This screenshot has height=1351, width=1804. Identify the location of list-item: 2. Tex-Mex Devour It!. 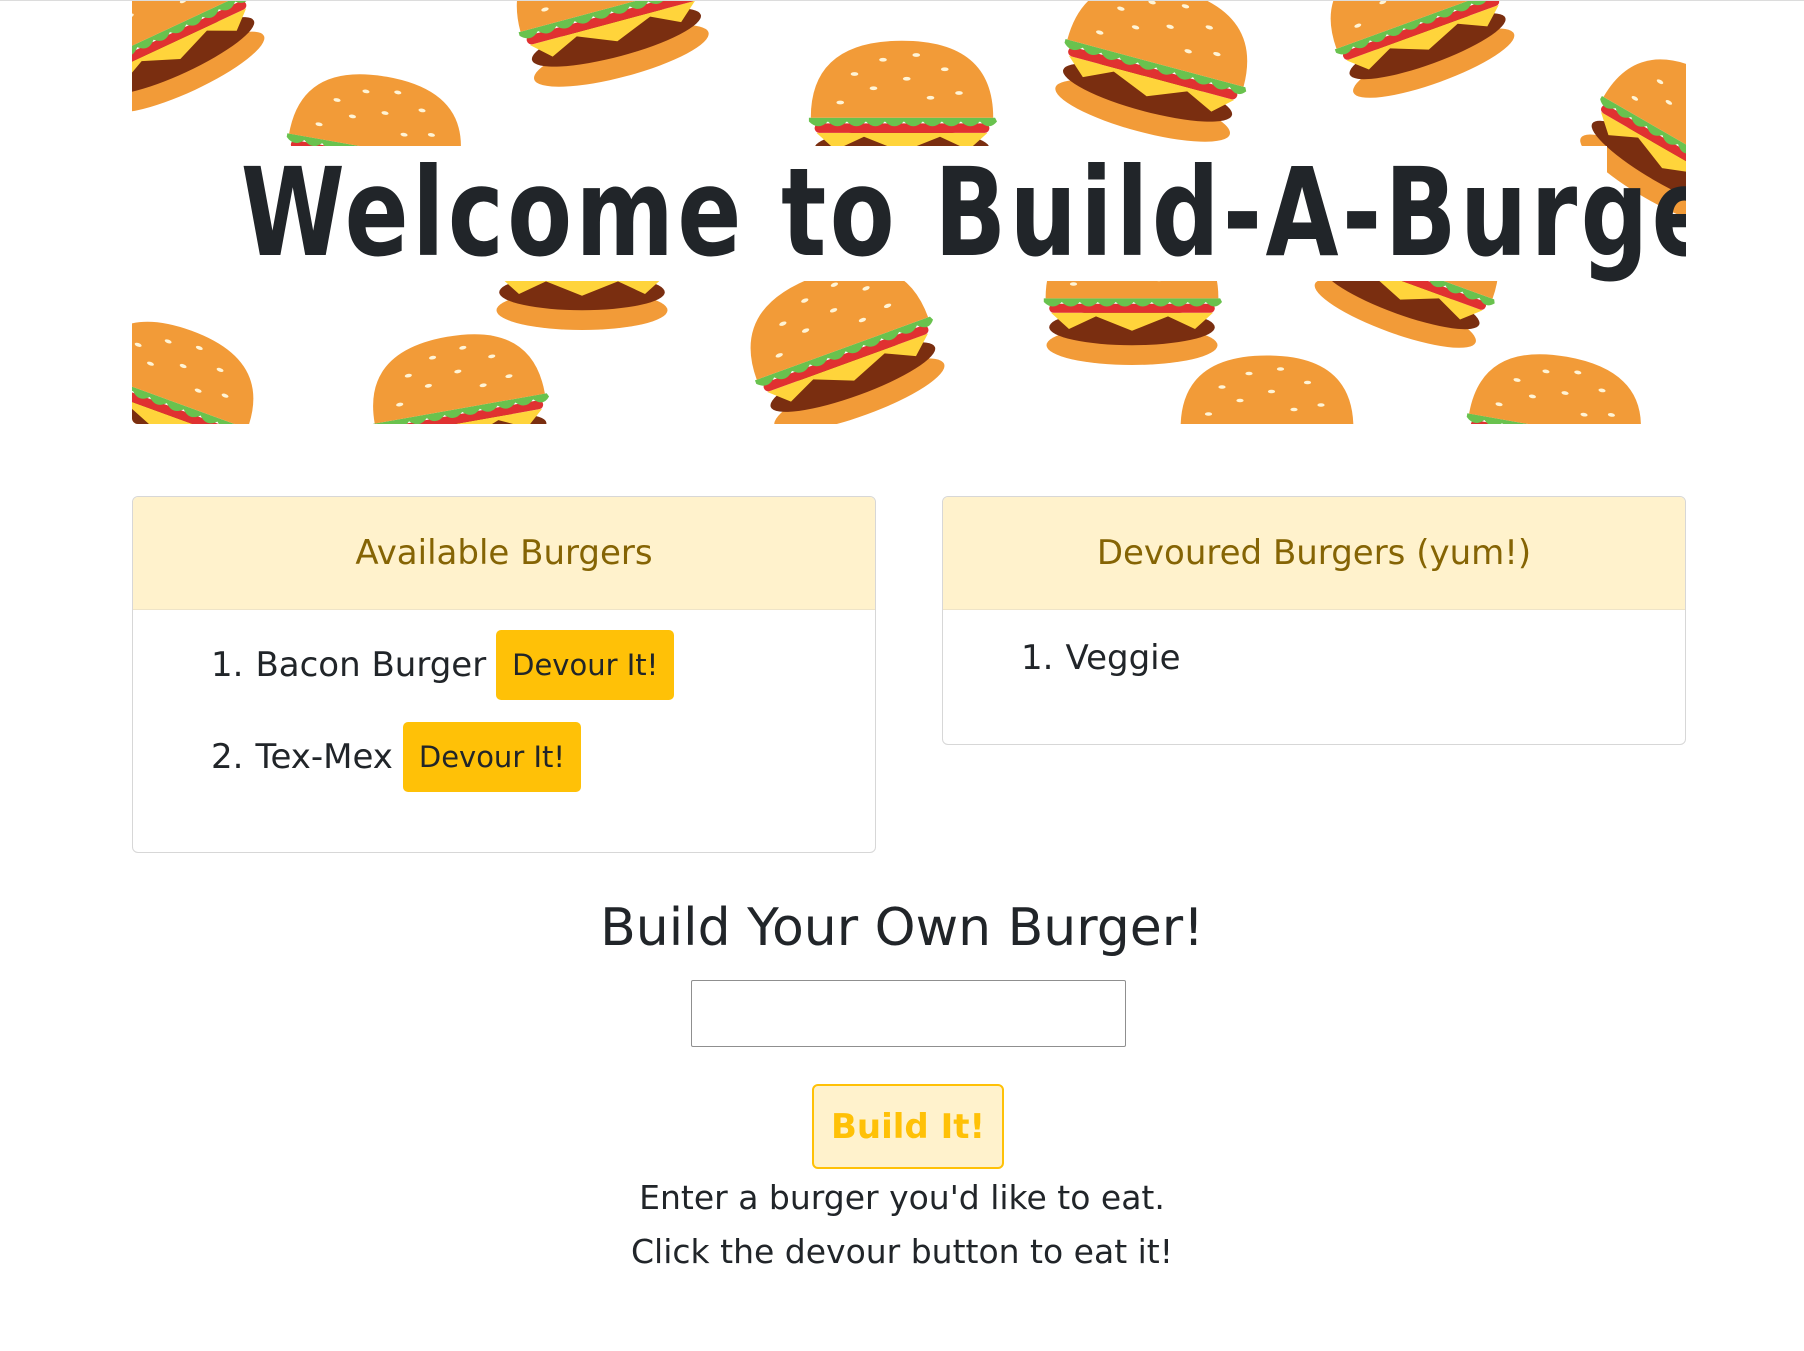
(396, 757).